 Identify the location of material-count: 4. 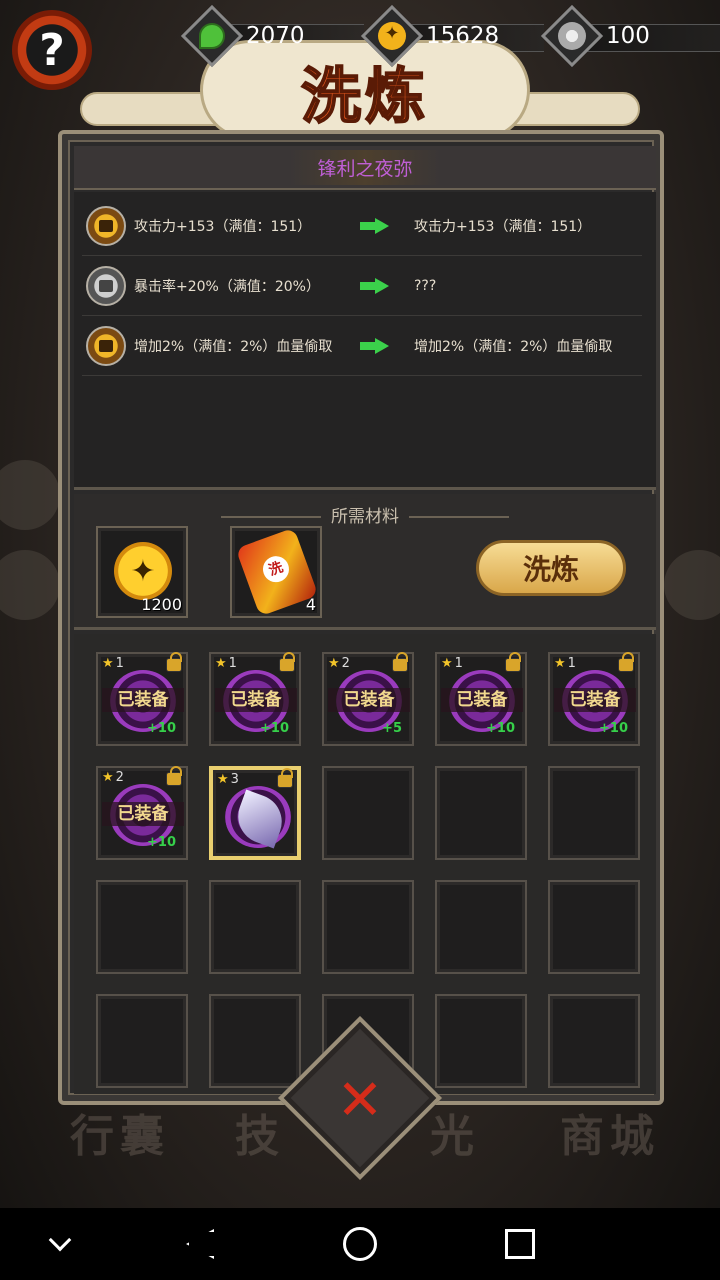
(310, 604).